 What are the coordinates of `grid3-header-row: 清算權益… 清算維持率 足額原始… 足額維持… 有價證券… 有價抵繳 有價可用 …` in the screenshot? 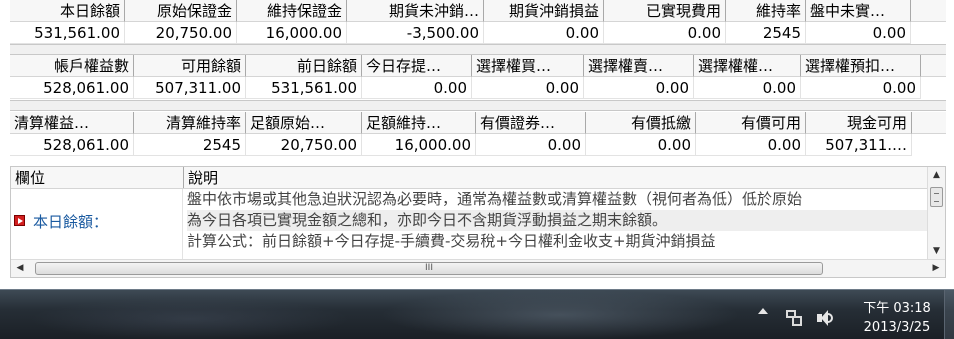 It's located at (478, 123).